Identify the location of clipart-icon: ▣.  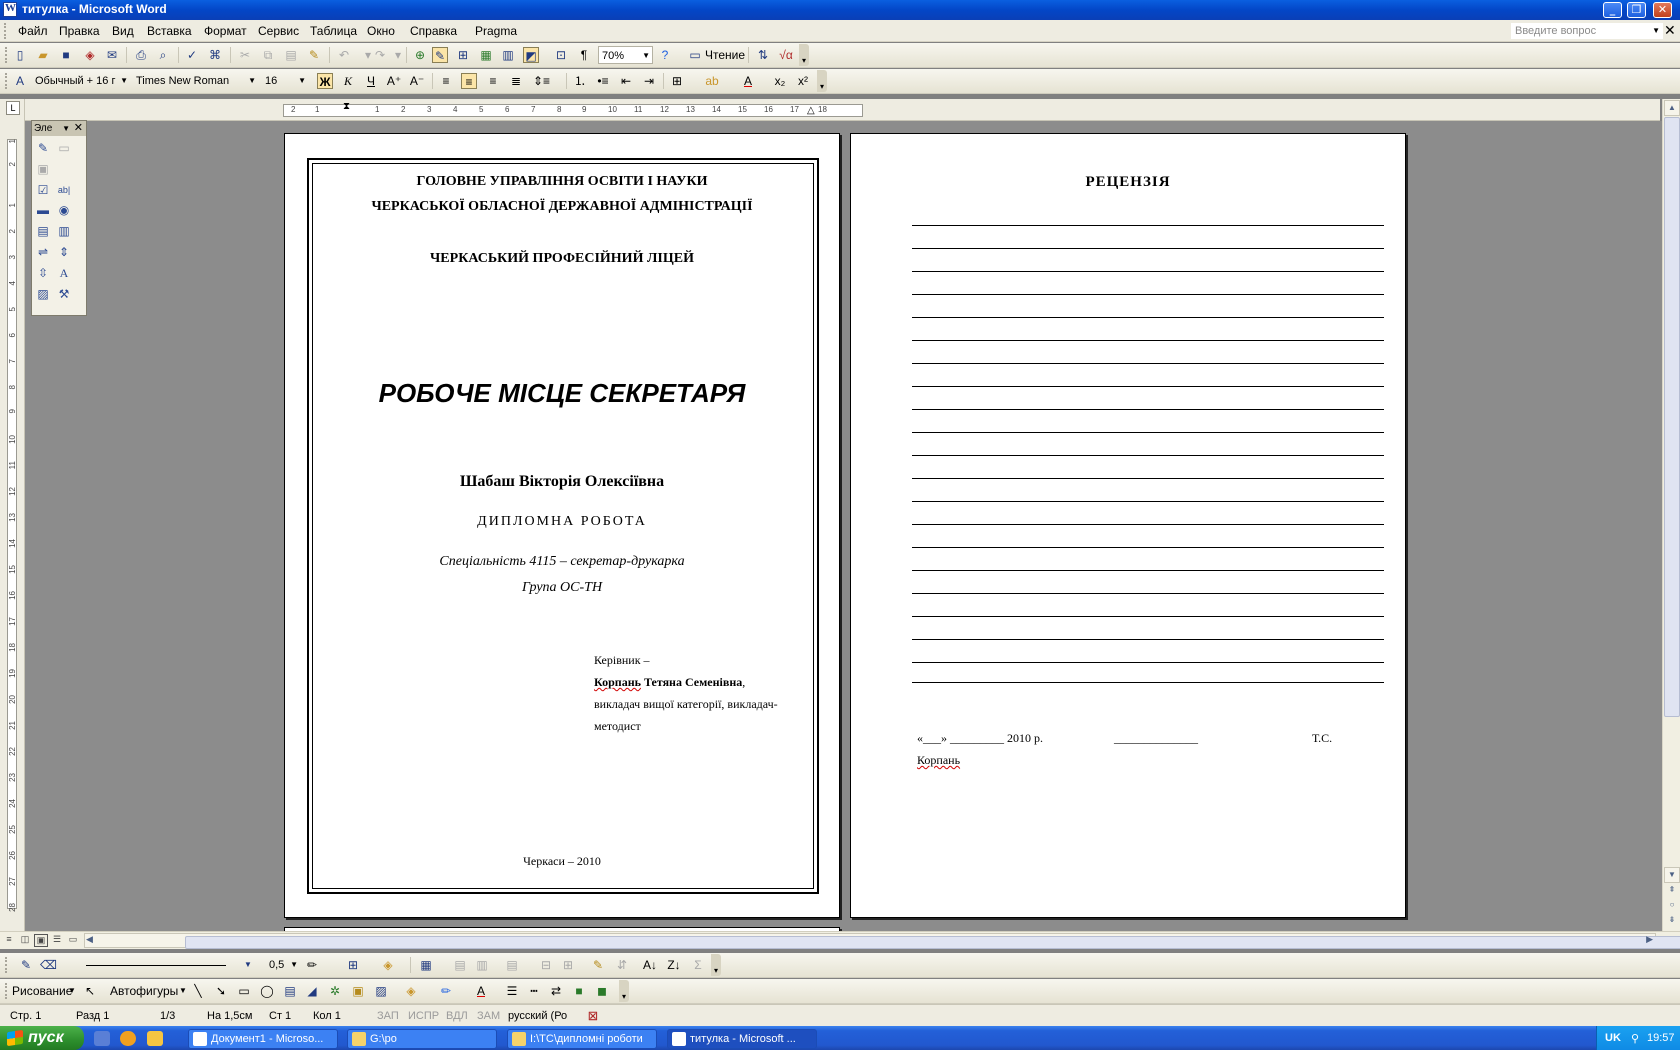
(358, 991).